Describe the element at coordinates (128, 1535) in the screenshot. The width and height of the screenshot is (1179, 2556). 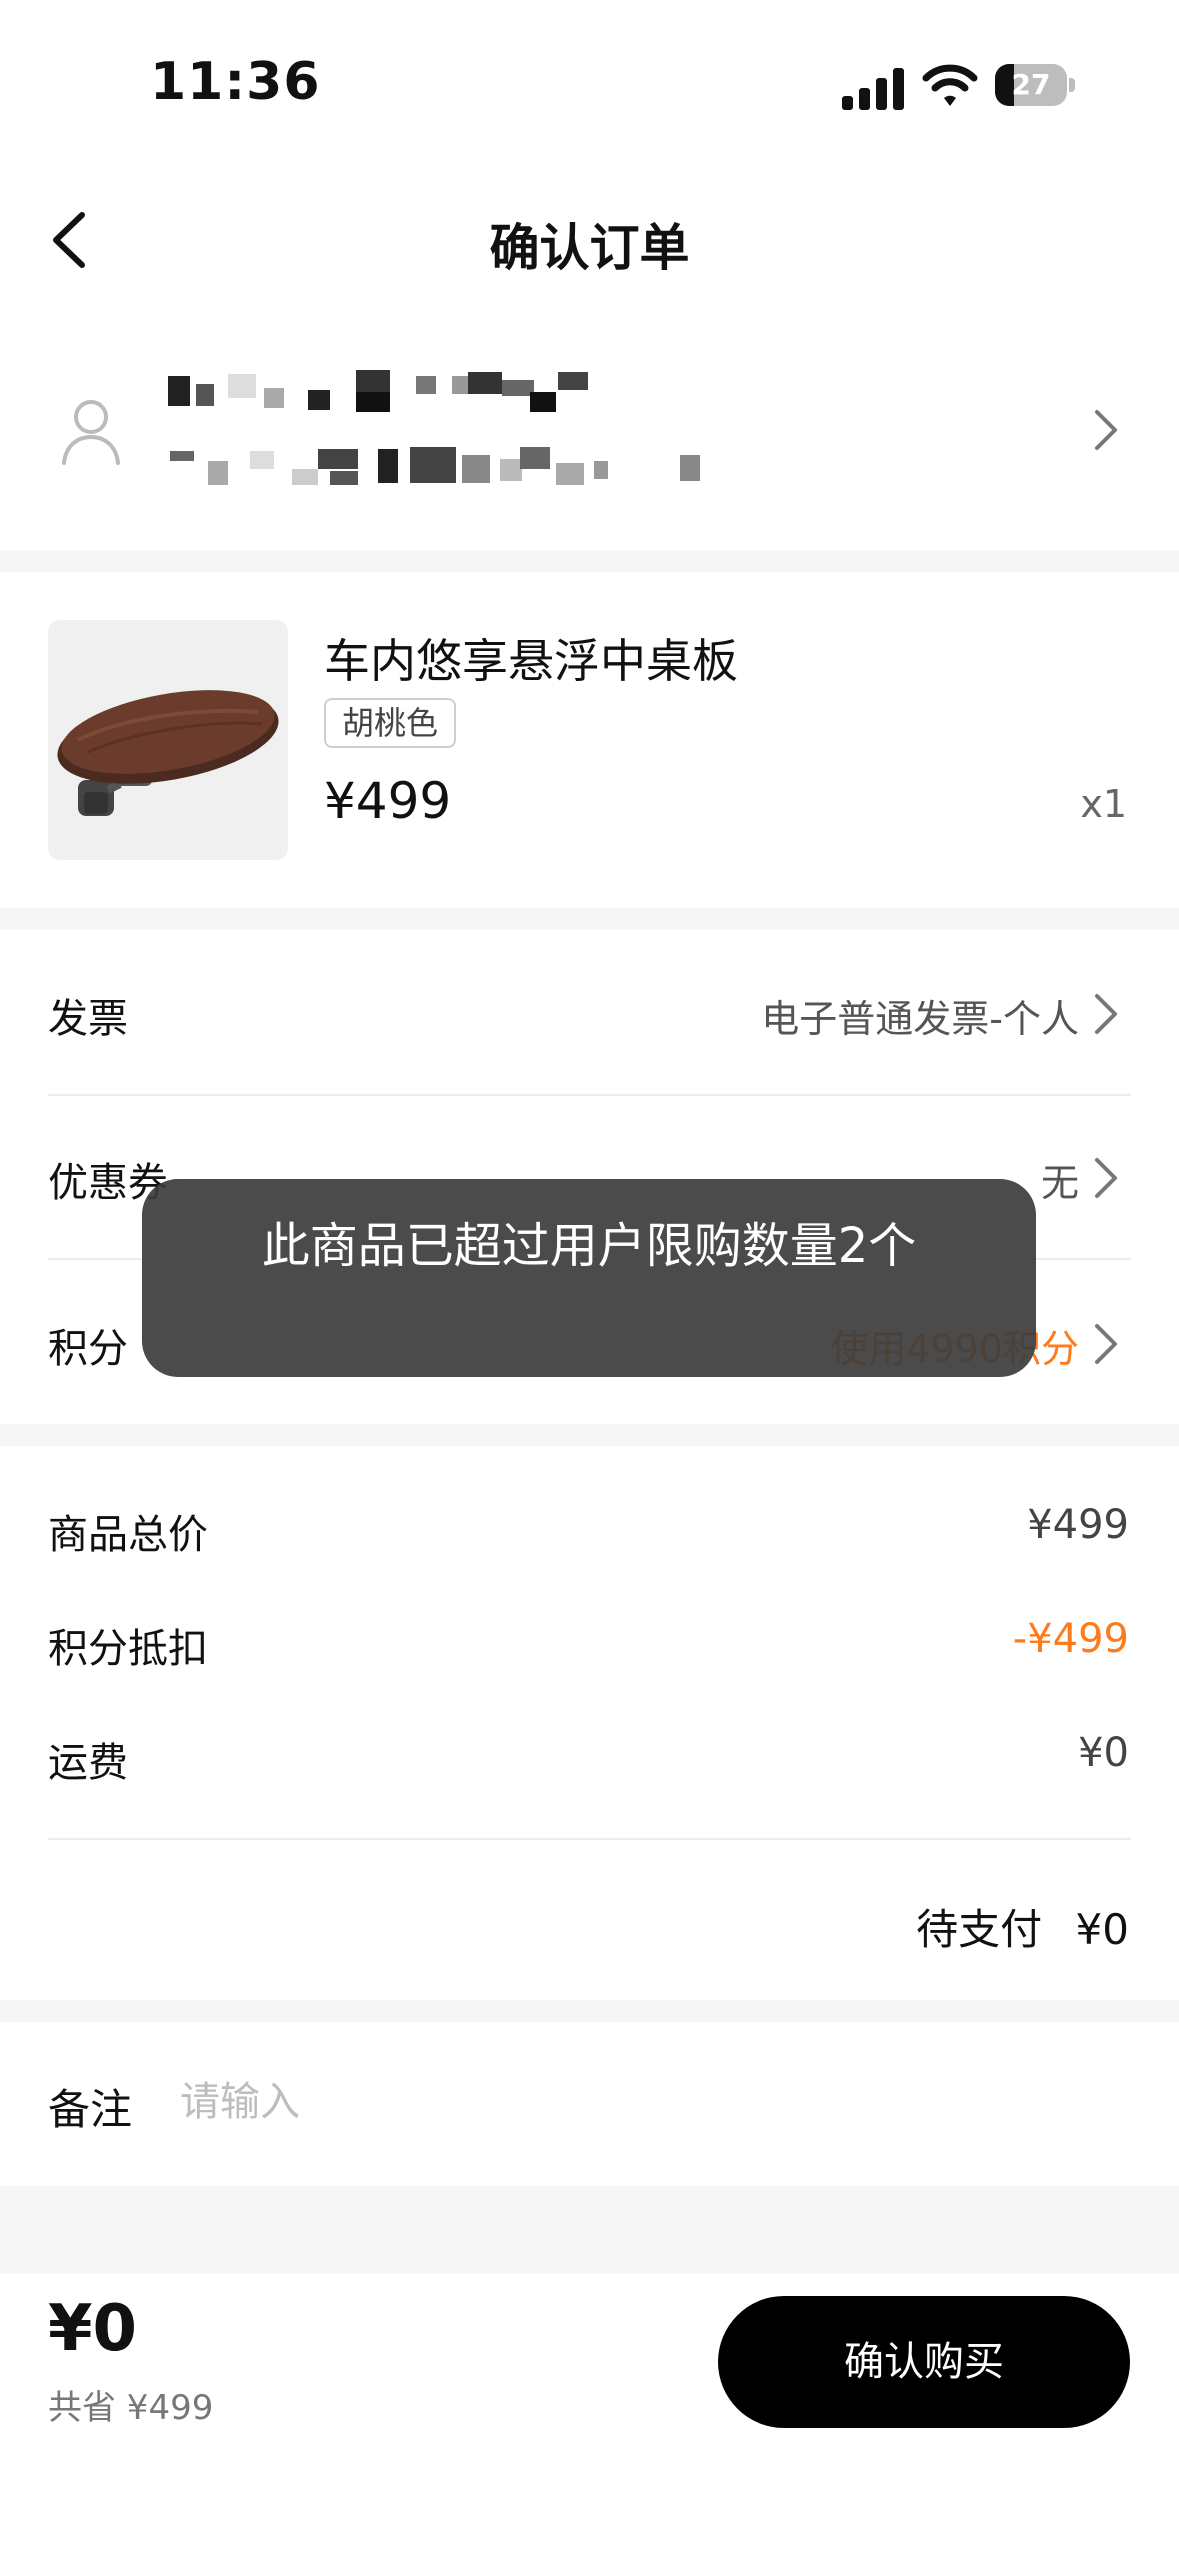
I see `subtotal-label: 商品总价` at that location.